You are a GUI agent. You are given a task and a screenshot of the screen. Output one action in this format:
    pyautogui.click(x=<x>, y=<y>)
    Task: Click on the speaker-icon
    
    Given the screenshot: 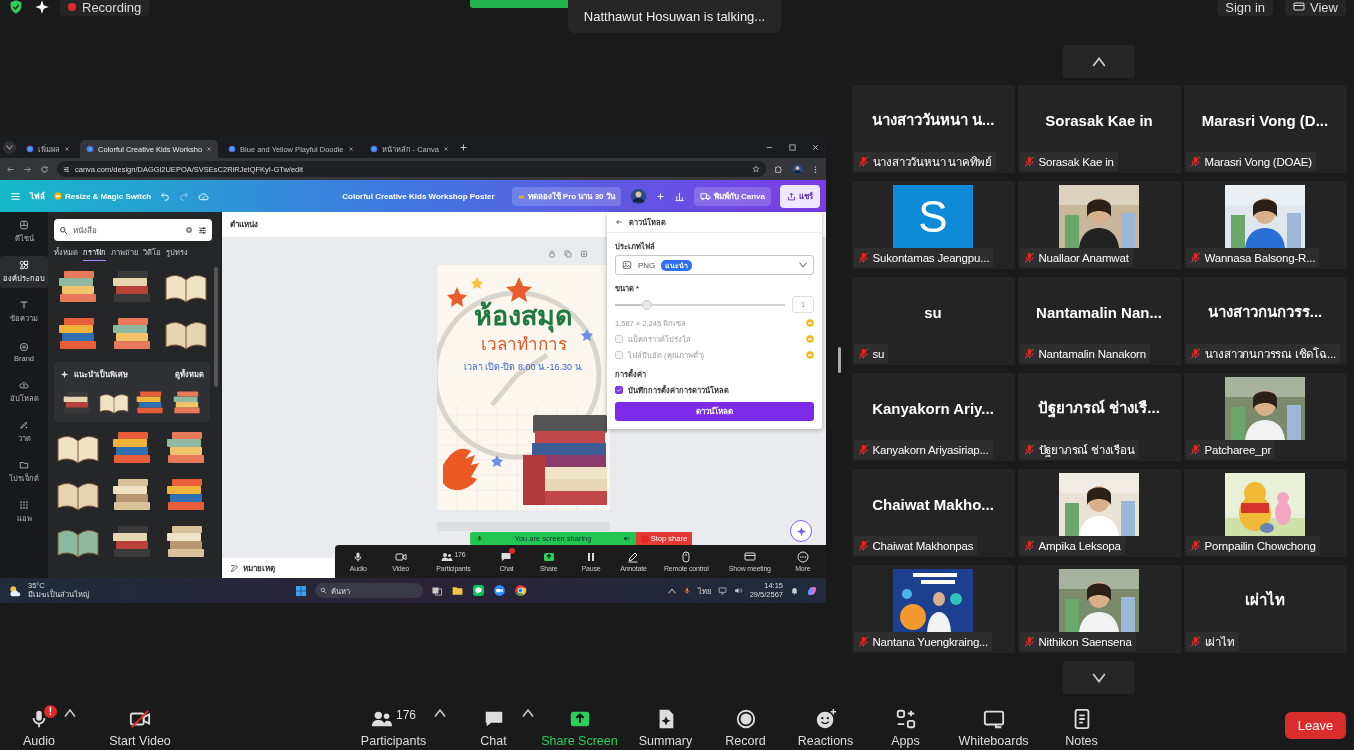 What is the action you would take?
    pyautogui.click(x=738, y=590)
    